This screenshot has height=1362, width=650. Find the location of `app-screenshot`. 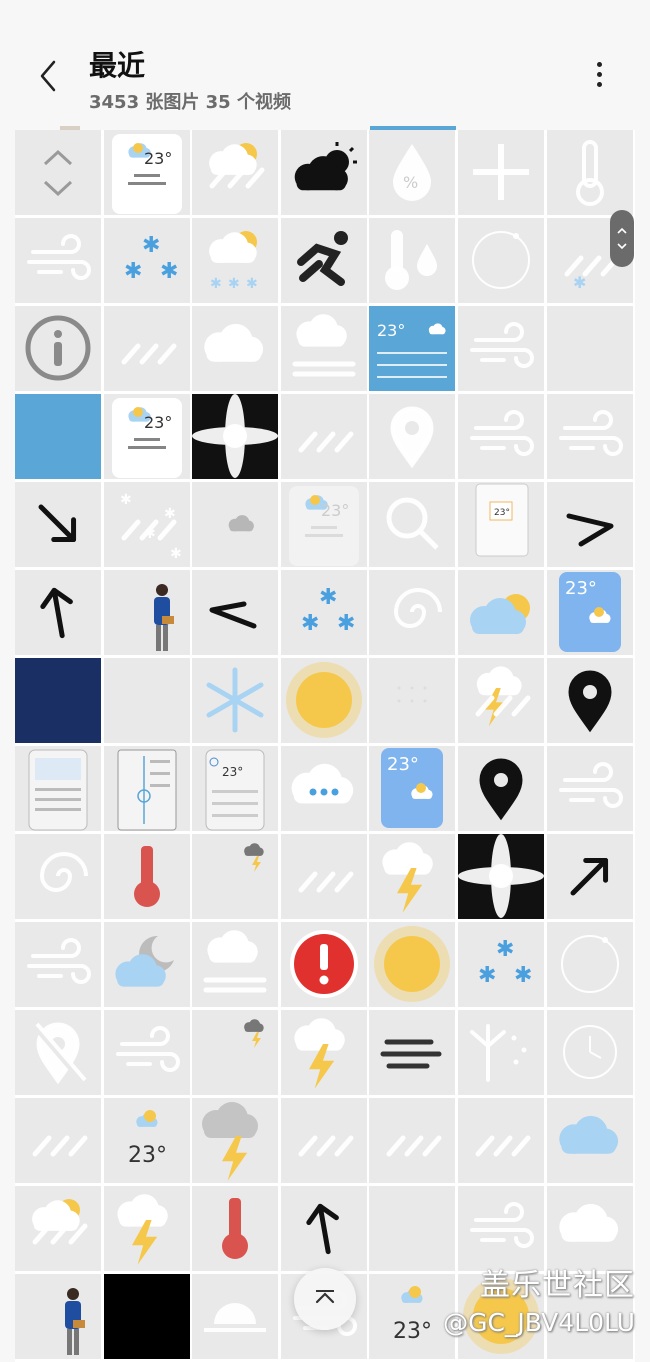

app-screenshot is located at coordinates (58, 790).